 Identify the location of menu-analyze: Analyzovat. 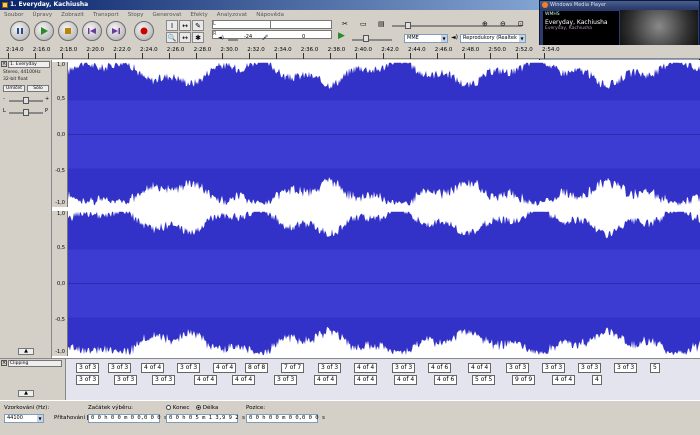
(232, 15).